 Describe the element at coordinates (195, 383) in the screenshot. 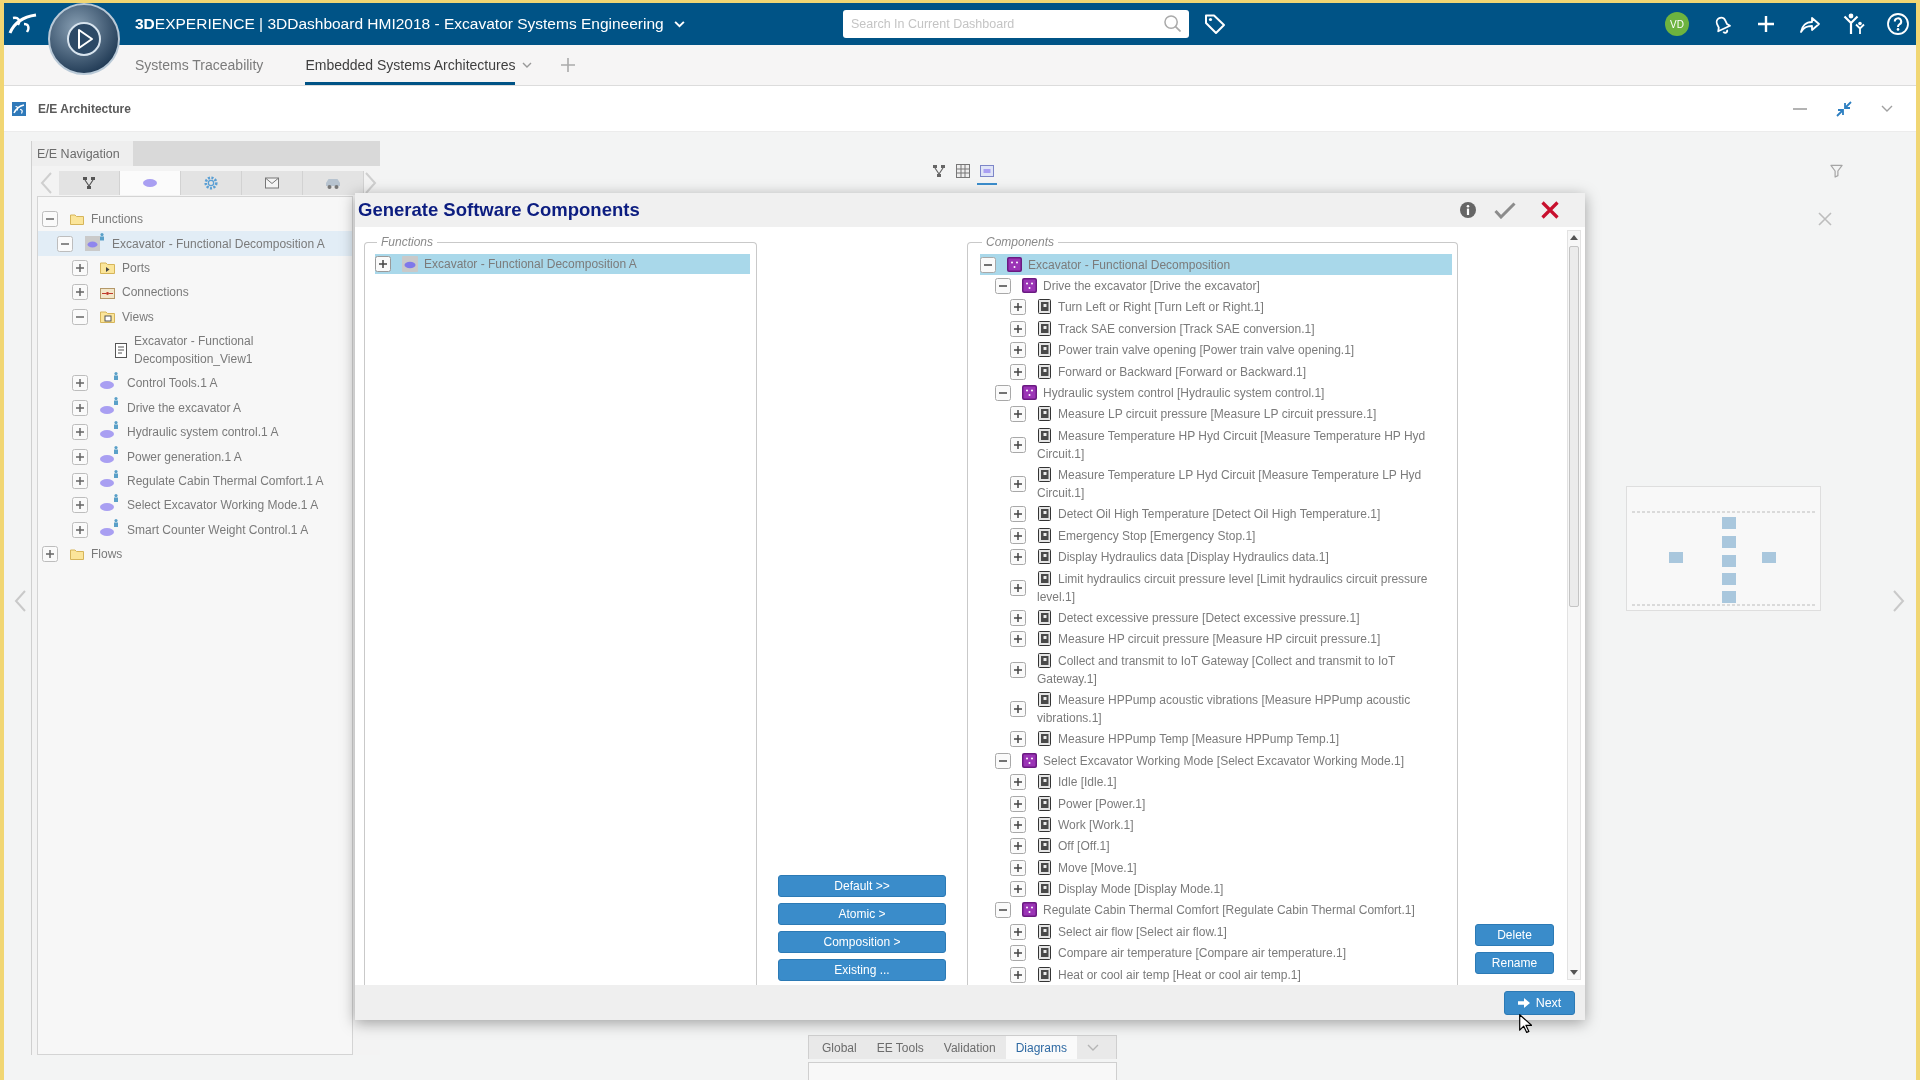

I see `tree-item: Control Tools.1 A` at that location.